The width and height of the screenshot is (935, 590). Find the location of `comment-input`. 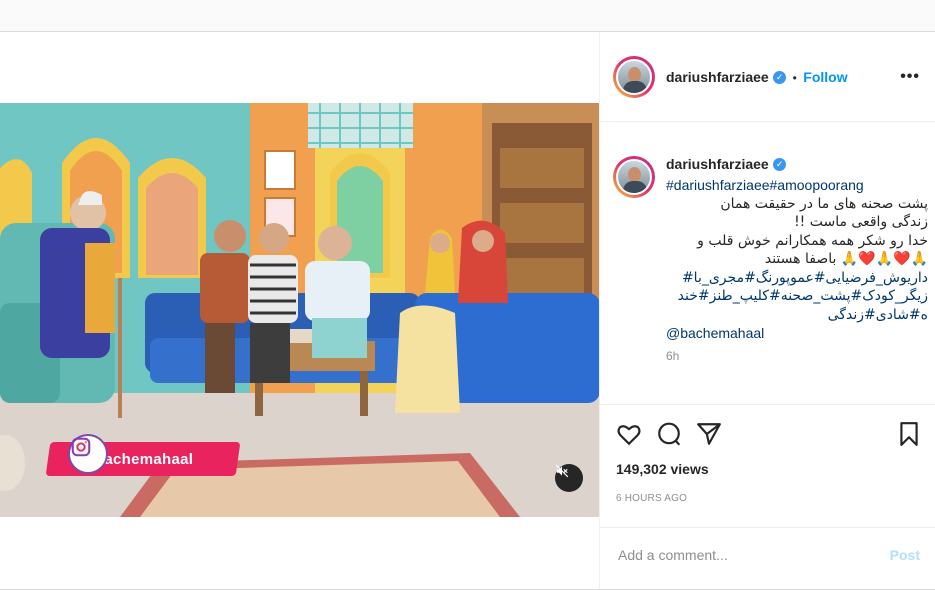

comment-input is located at coordinates (748, 555).